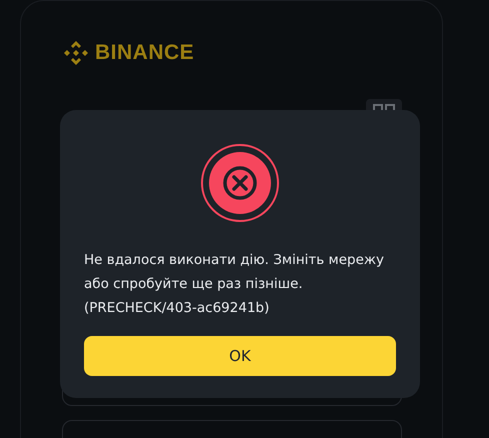 The width and height of the screenshot is (489, 438). Describe the element at coordinates (76, 53) in the screenshot. I see `diamond-logo-icon` at that location.